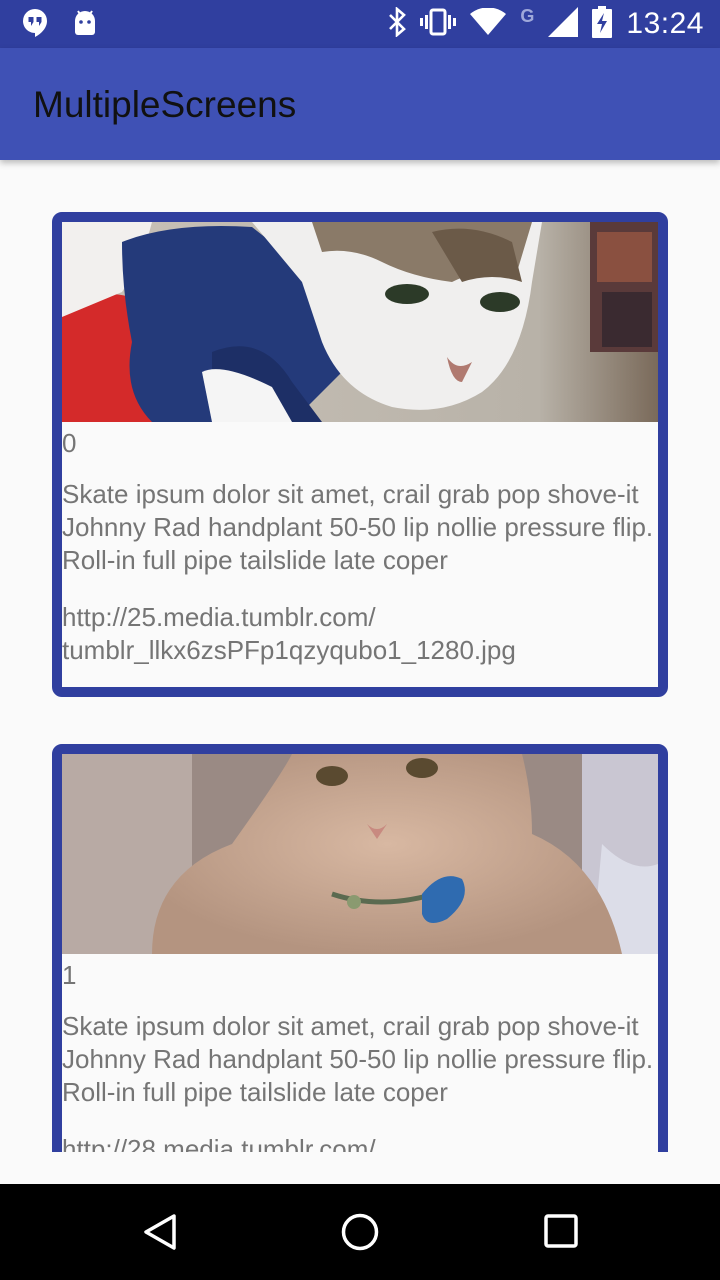 This screenshot has height=1280, width=720. I want to click on bluetooth-icon, so click(397, 23).